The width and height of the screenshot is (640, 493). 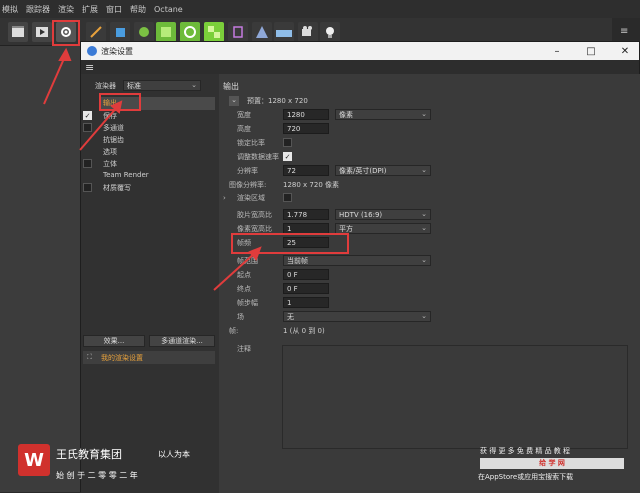 I want to click on company-tagline: 始 创 于 二 零 零 二 年, so click(x=97, y=475).